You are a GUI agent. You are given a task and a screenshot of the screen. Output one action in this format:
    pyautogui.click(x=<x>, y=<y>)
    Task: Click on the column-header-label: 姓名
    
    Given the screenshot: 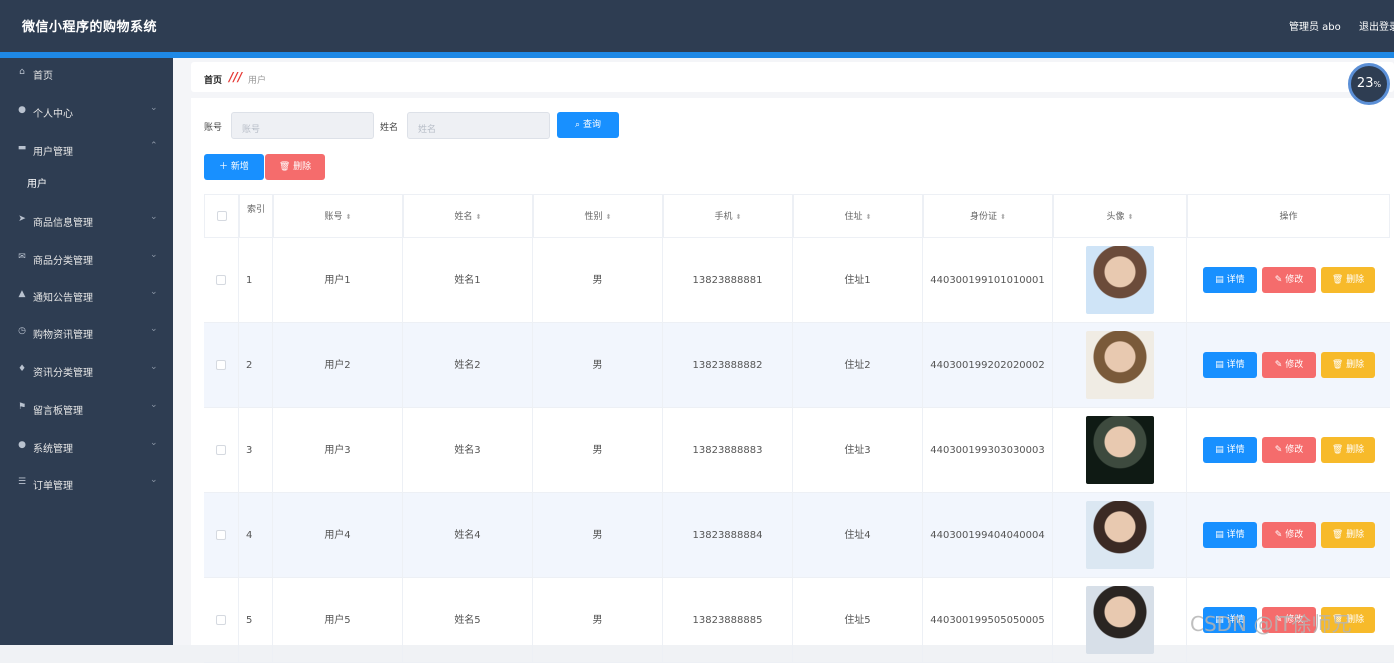 What is the action you would take?
    pyautogui.click(x=463, y=217)
    